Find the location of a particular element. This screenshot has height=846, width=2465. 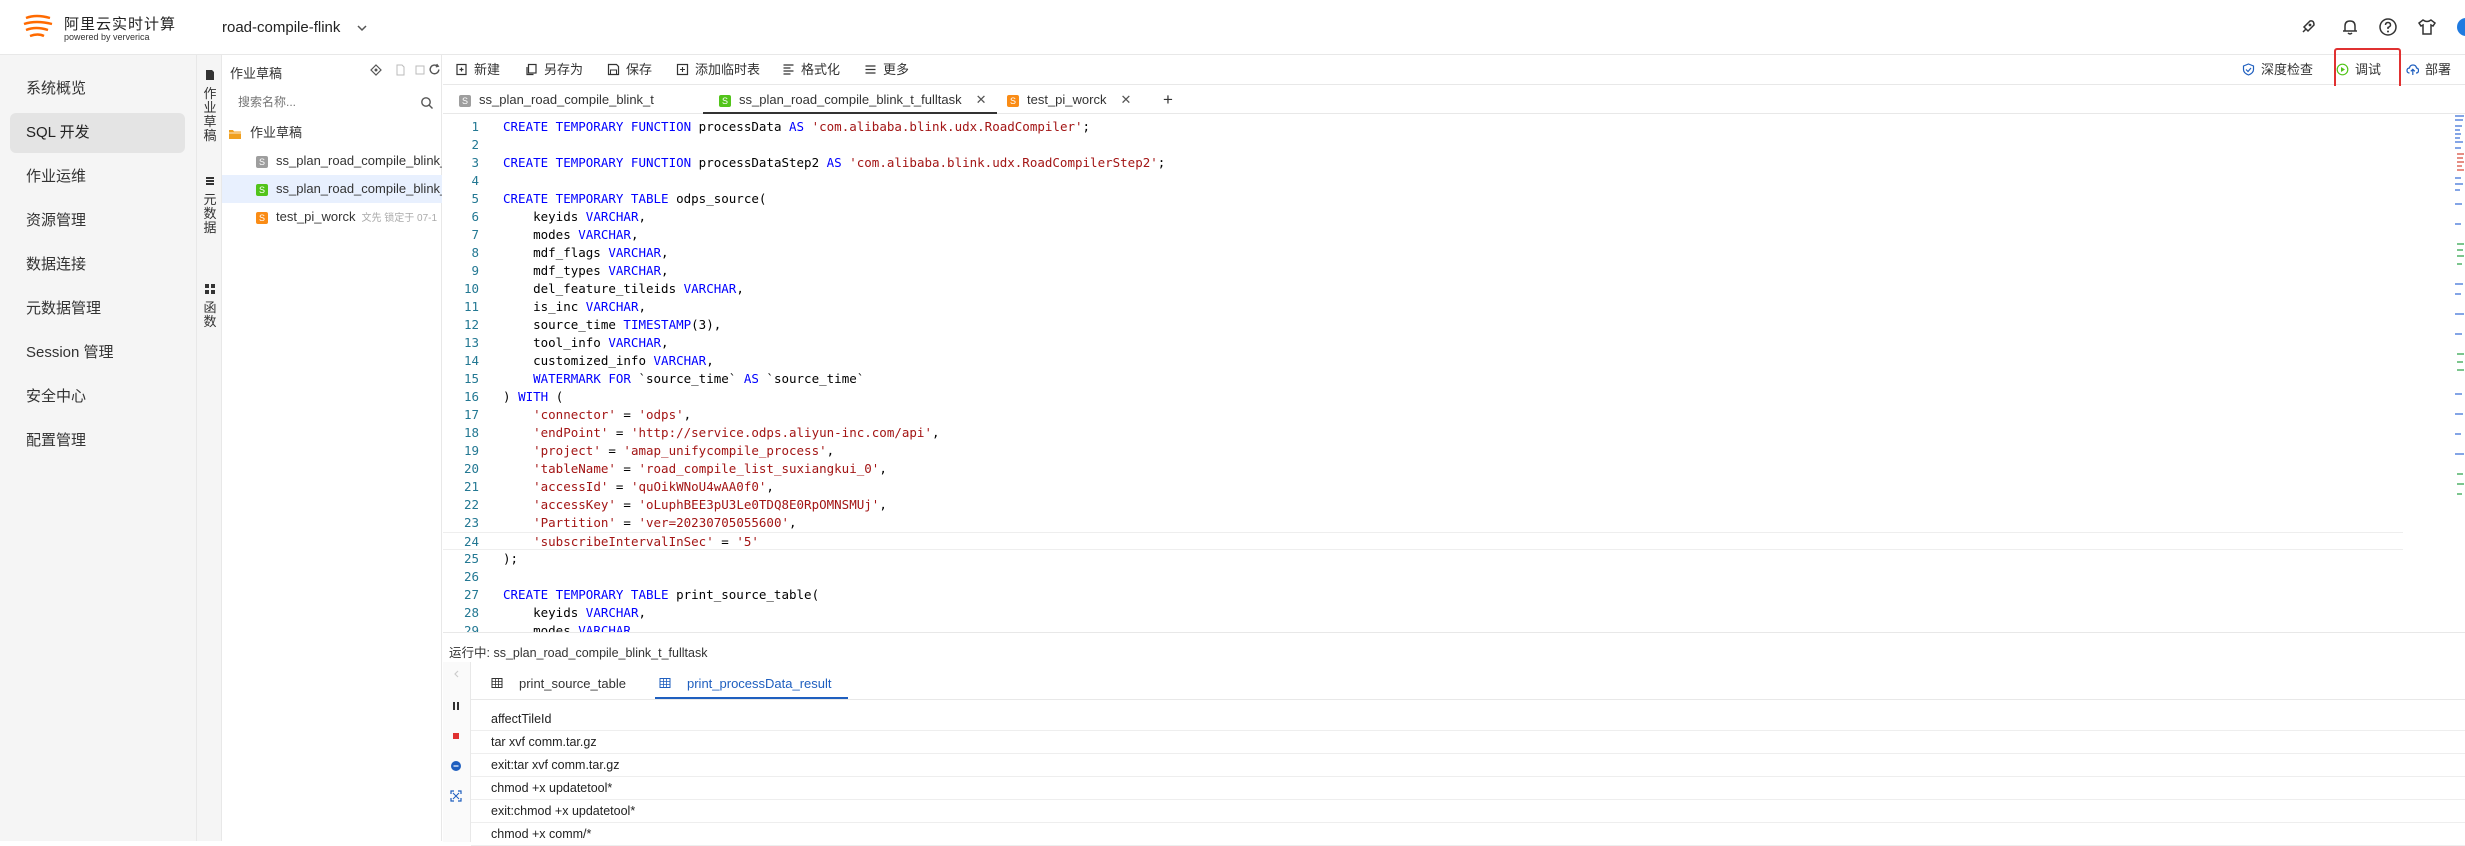

tree-file-row-selected: Sss_plan_road_compile_blink_ is located at coordinates (332, 189).